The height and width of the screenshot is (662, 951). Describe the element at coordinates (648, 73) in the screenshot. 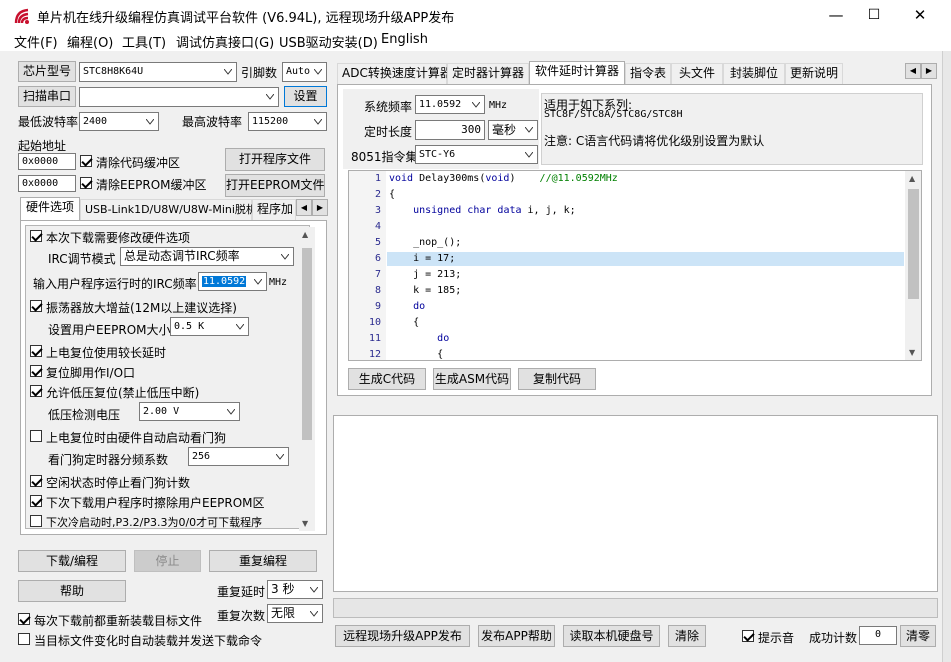

I see `tab-instruction-table: 指令表` at that location.